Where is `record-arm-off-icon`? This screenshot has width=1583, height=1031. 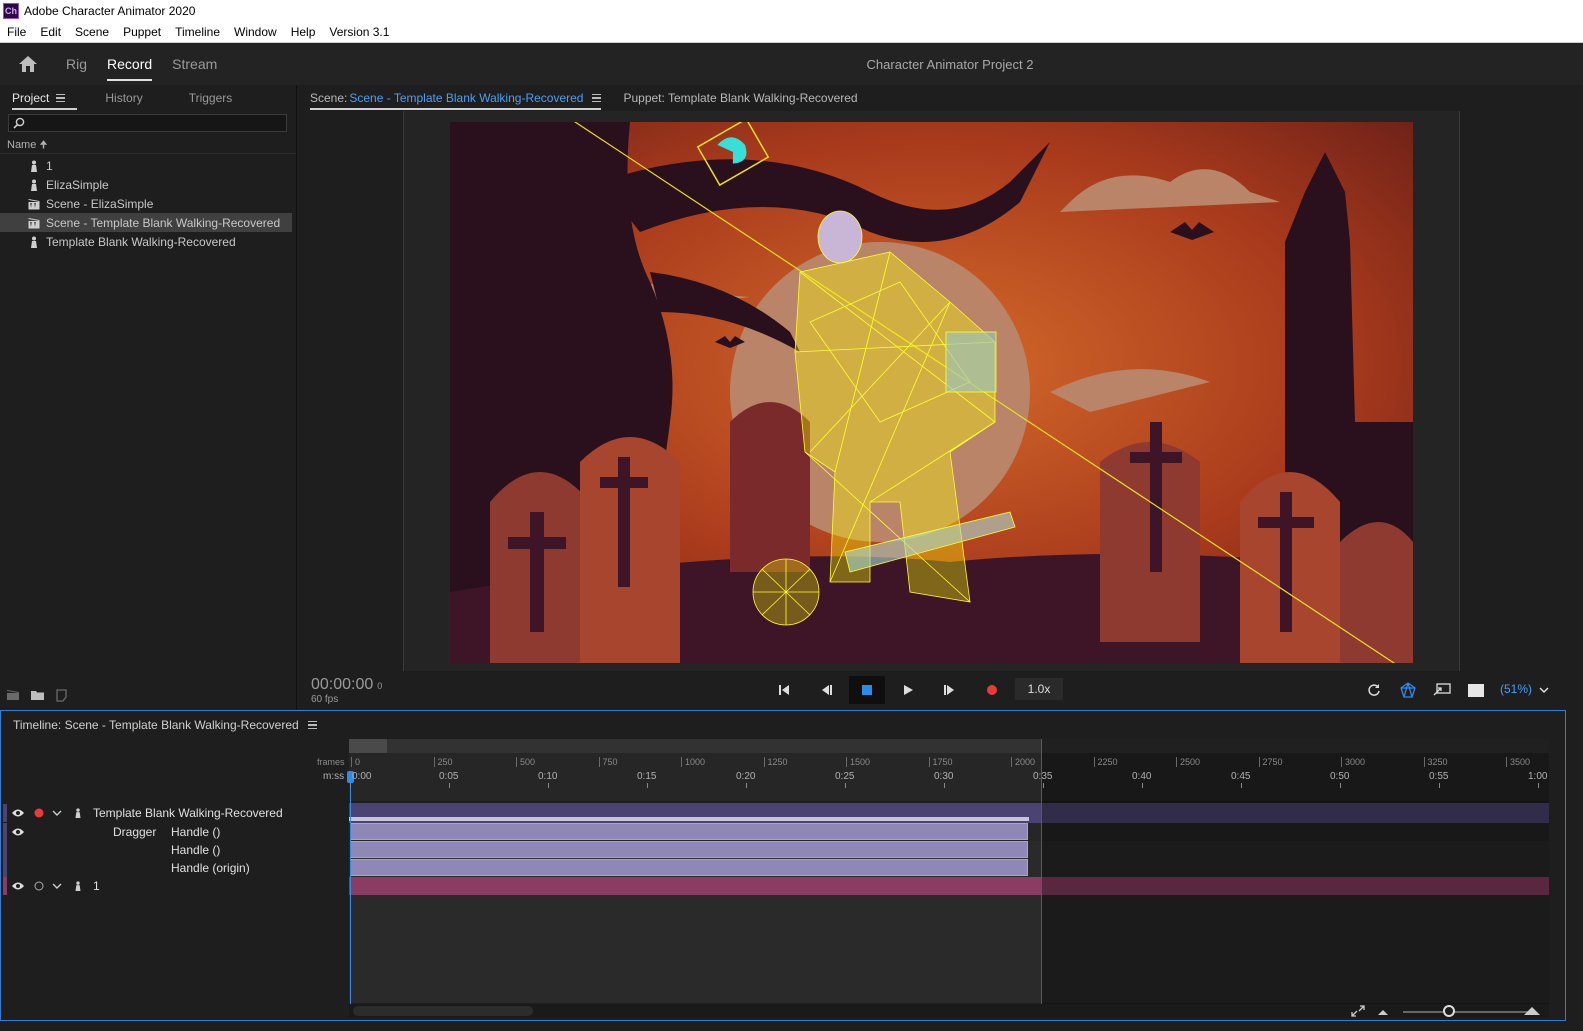 record-arm-off-icon is located at coordinates (39, 886).